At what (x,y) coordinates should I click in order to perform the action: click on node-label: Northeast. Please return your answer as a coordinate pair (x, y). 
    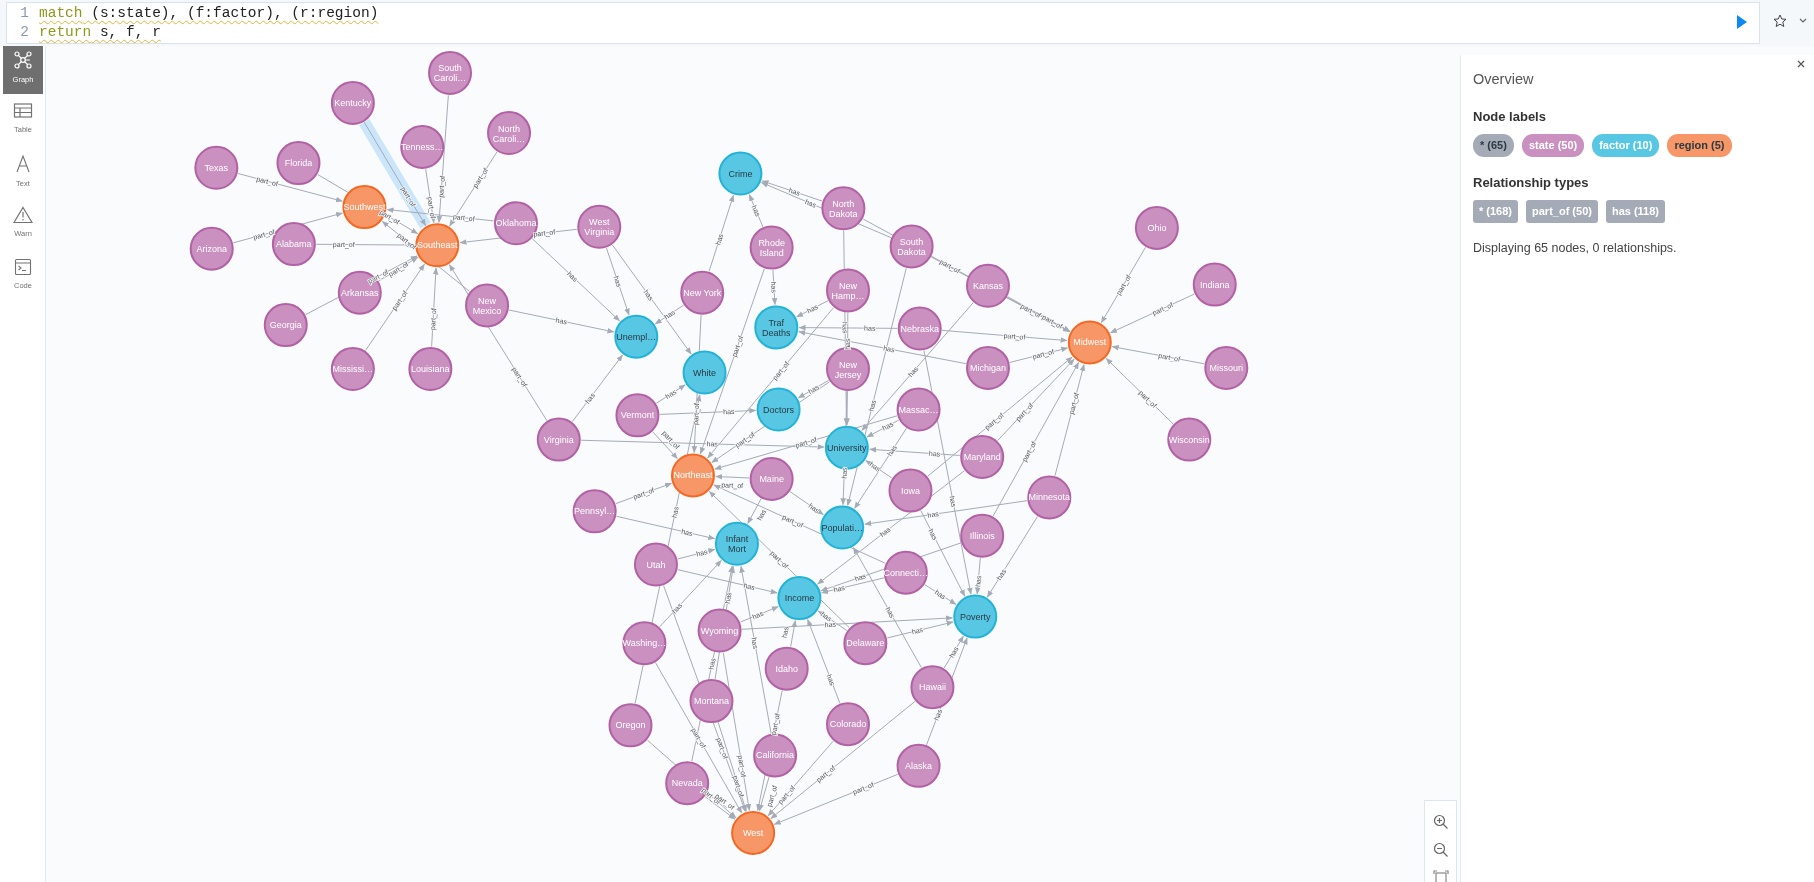
    Looking at the image, I should click on (693, 475).